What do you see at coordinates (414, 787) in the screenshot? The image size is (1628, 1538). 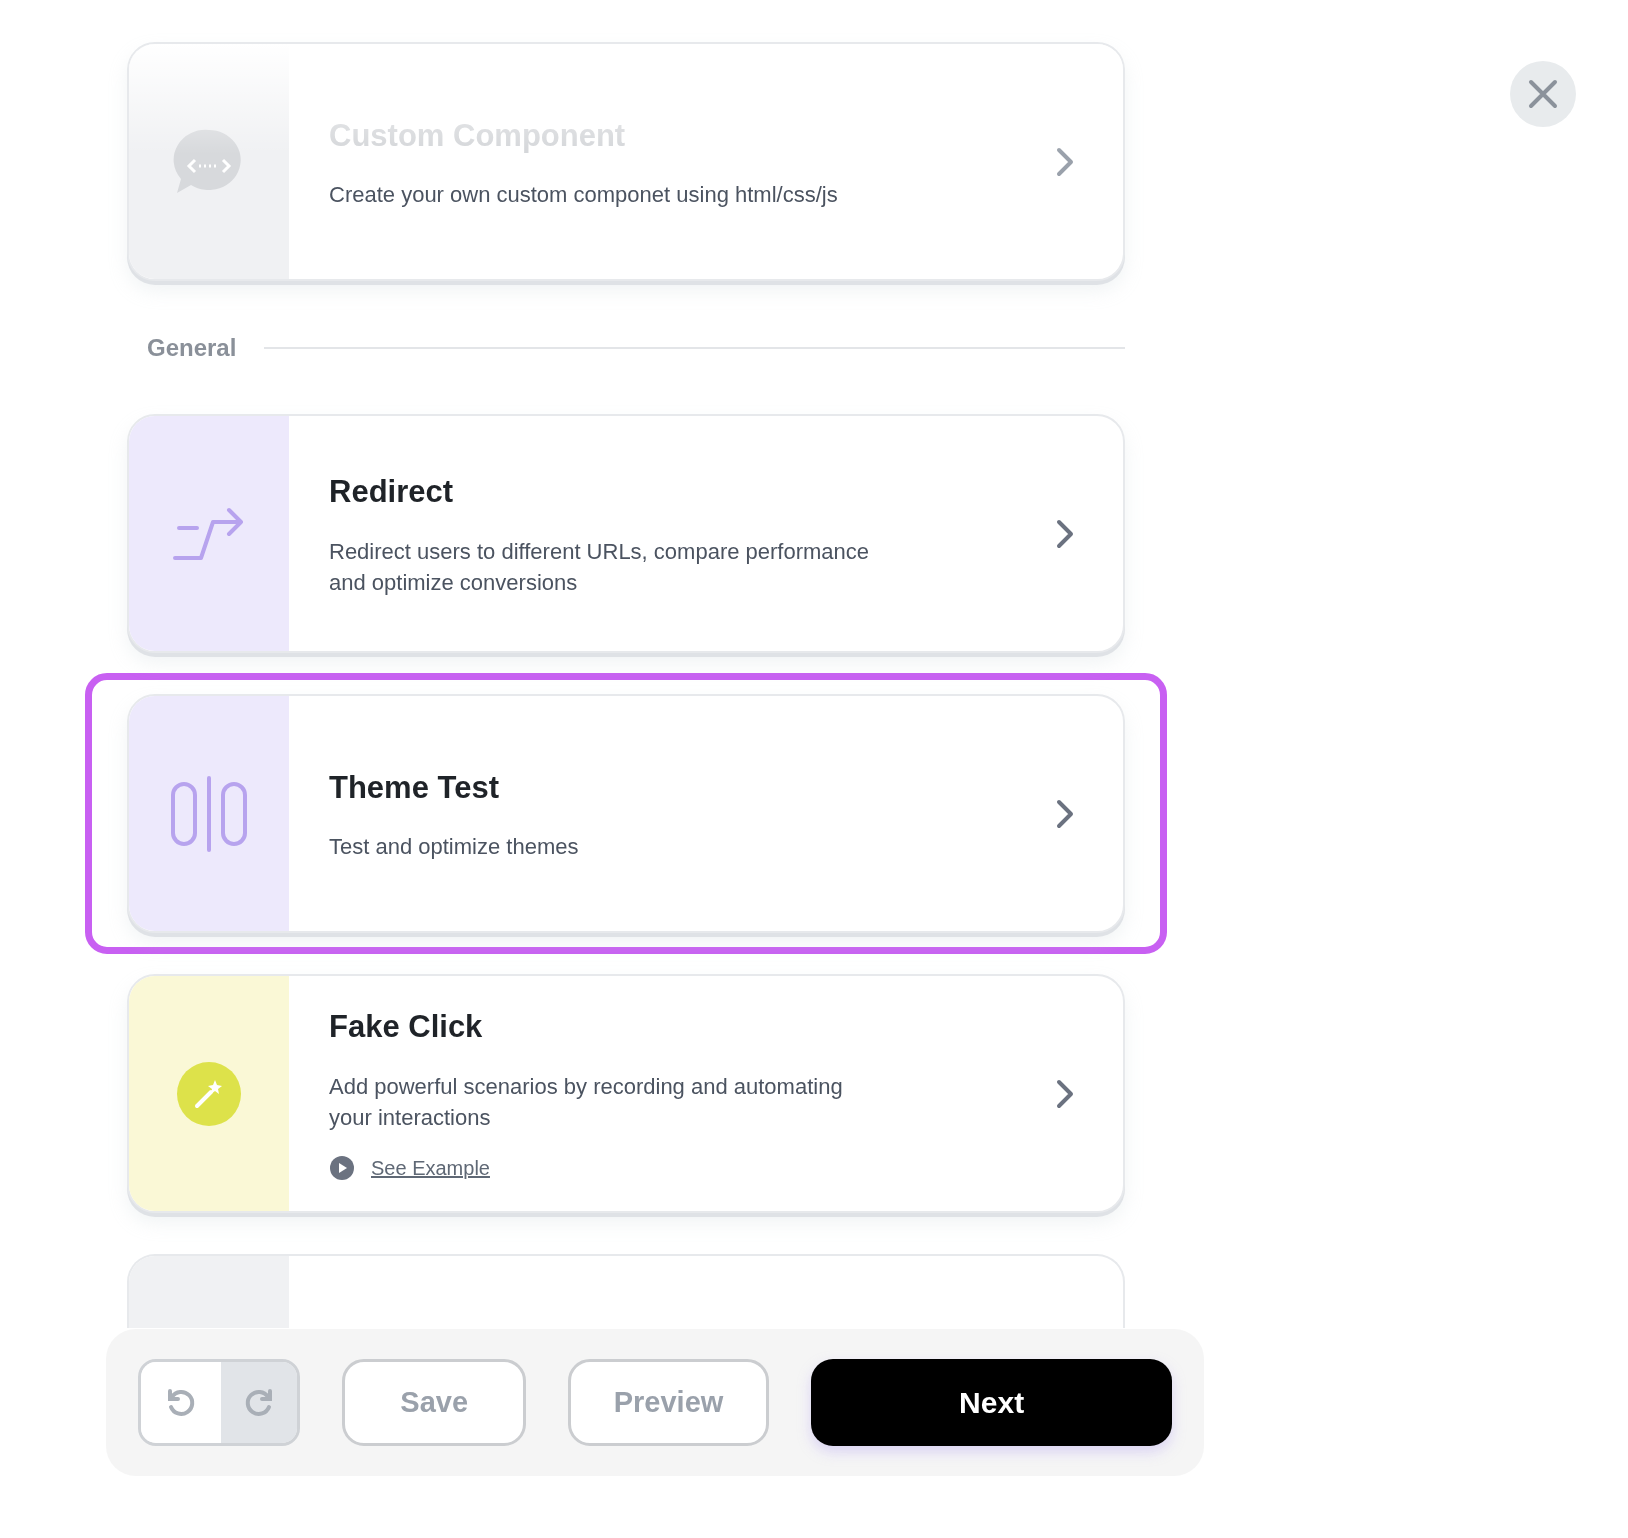 I see `card-title: Theme Test` at bounding box center [414, 787].